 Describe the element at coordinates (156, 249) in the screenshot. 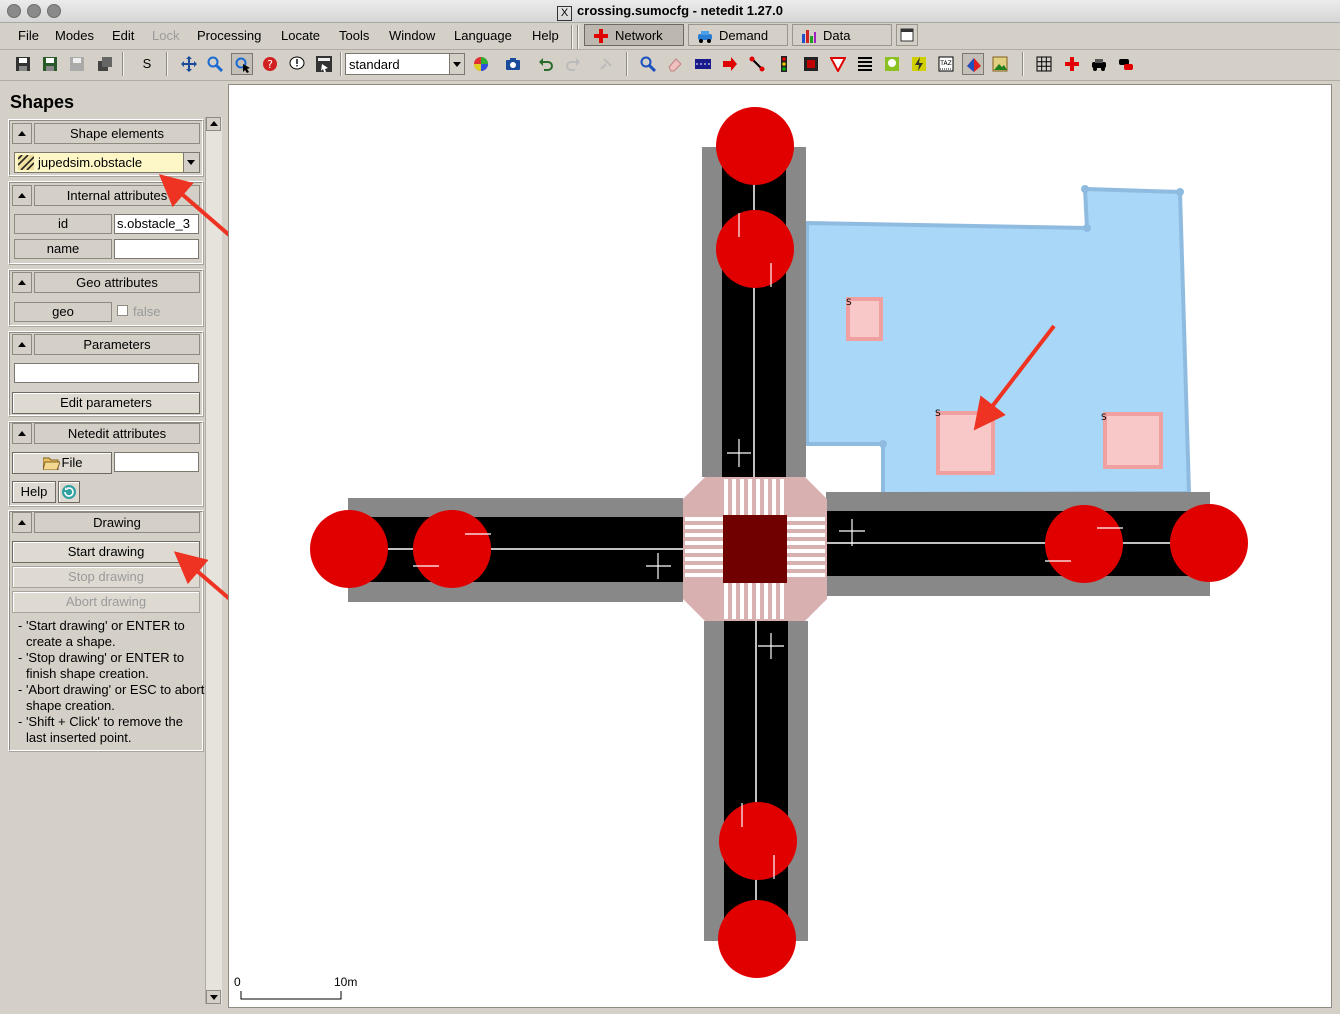

I see `name-input` at that location.